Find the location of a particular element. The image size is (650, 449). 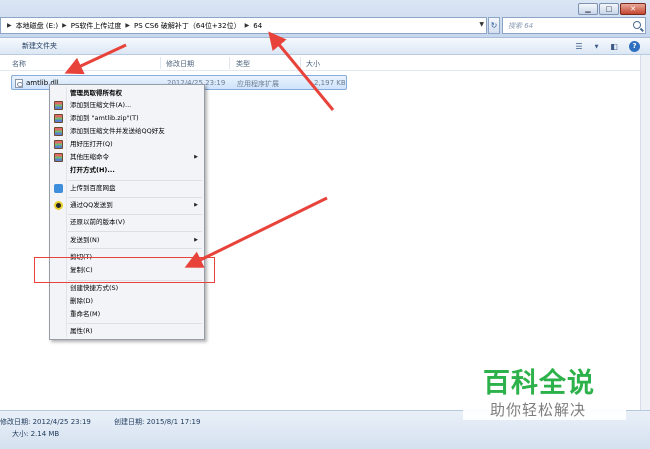

search-icon is located at coordinates (637, 25).